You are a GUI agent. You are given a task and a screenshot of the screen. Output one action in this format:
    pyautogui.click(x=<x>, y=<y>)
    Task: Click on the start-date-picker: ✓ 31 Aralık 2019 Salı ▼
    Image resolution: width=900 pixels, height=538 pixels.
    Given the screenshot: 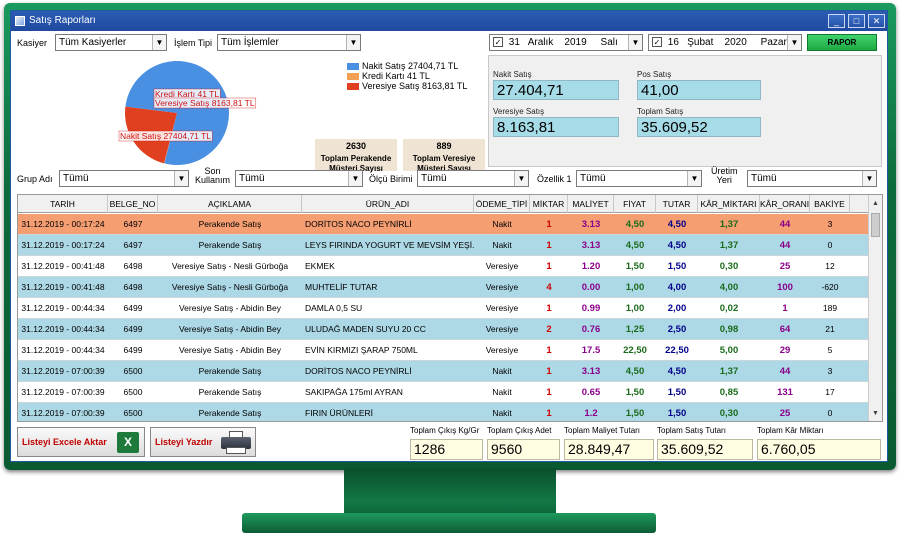 What is the action you would take?
    pyautogui.click(x=566, y=42)
    